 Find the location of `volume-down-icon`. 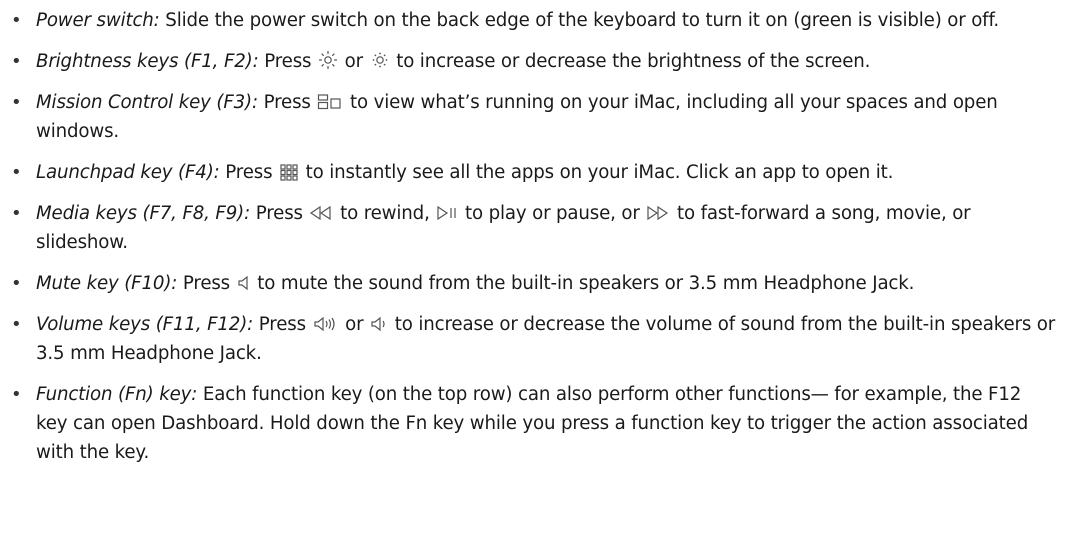

volume-down-icon is located at coordinates (379, 324).